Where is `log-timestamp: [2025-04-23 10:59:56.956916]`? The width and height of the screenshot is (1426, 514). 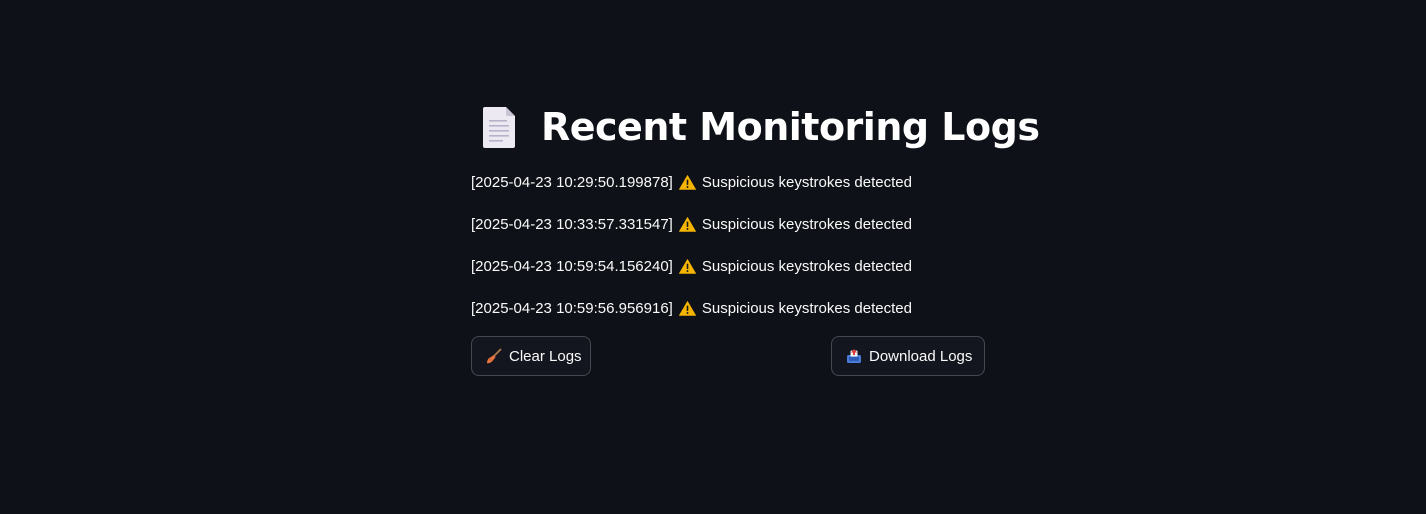 log-timestamp: [2025-04-23 10:59:56.956916] is located at coordinates (572, 308).